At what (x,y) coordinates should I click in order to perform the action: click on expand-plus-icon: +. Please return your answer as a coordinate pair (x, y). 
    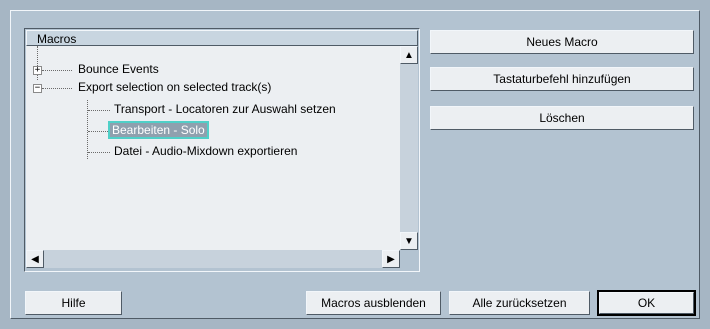
    Looking at the image, I should click on (37, 70).